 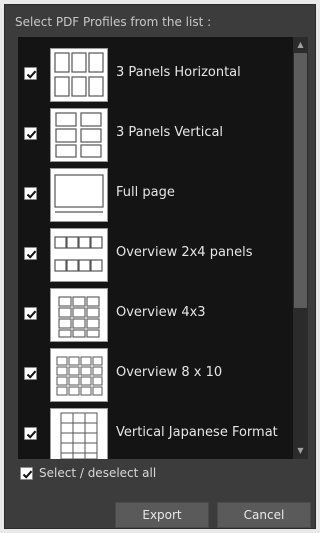 I want to click on profile-label: Overview 4x3, so click(x=161, y=312).